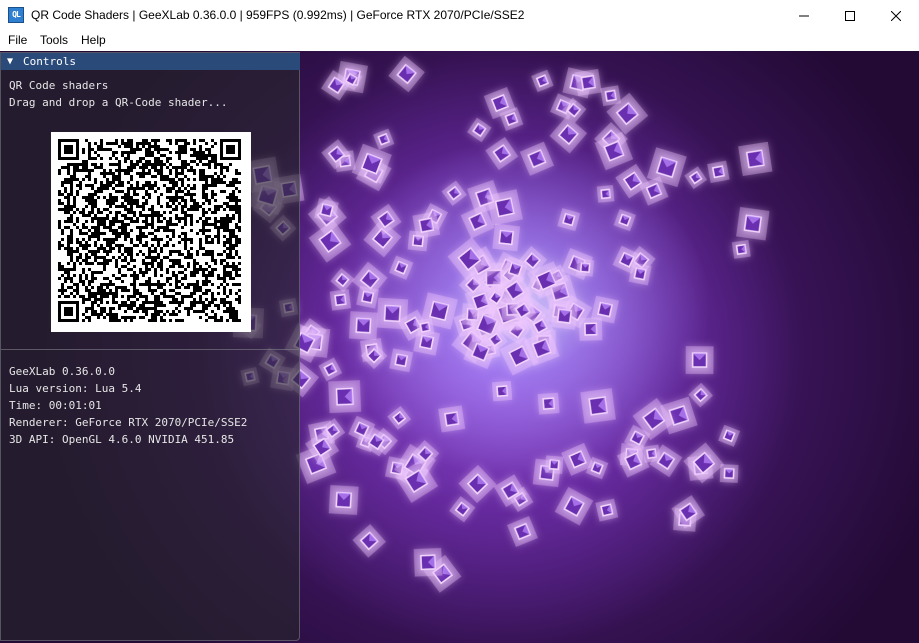 This screenshot has height=643, width=919. I want to click on info-time: Time: 00:01:01, so click(55, 405).